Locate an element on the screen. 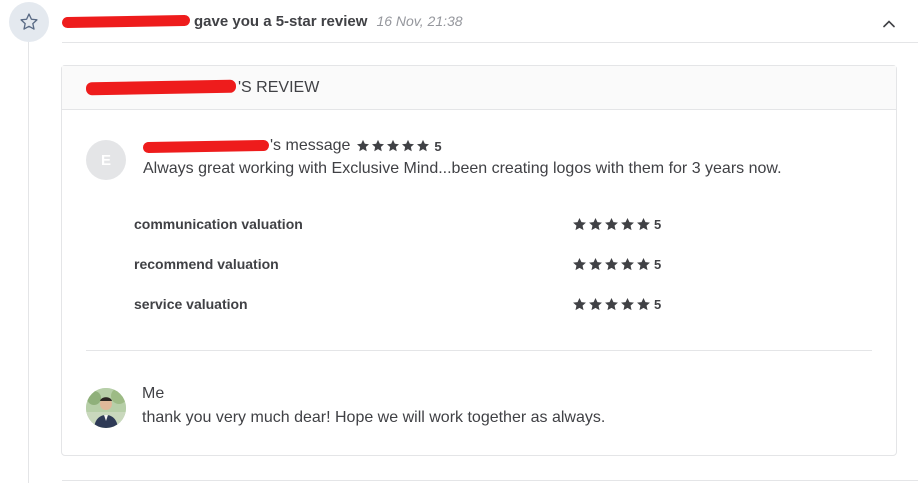  review-header-label: 'S REVIEW is located at coordinates (279, 87).